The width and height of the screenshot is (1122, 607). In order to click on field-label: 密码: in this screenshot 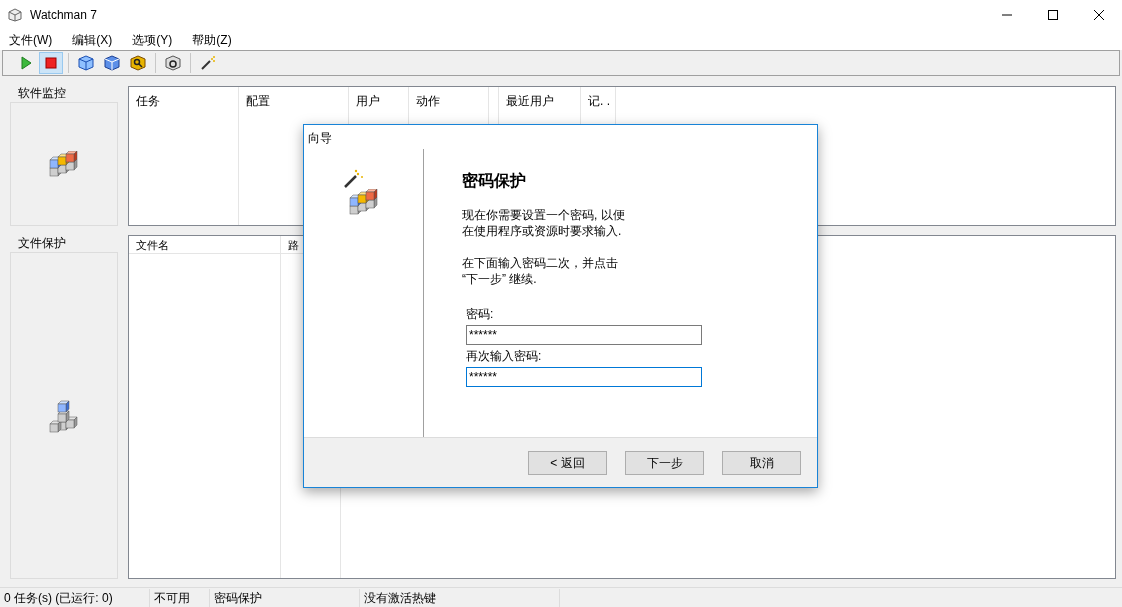, I will do `click(480, 314)`.